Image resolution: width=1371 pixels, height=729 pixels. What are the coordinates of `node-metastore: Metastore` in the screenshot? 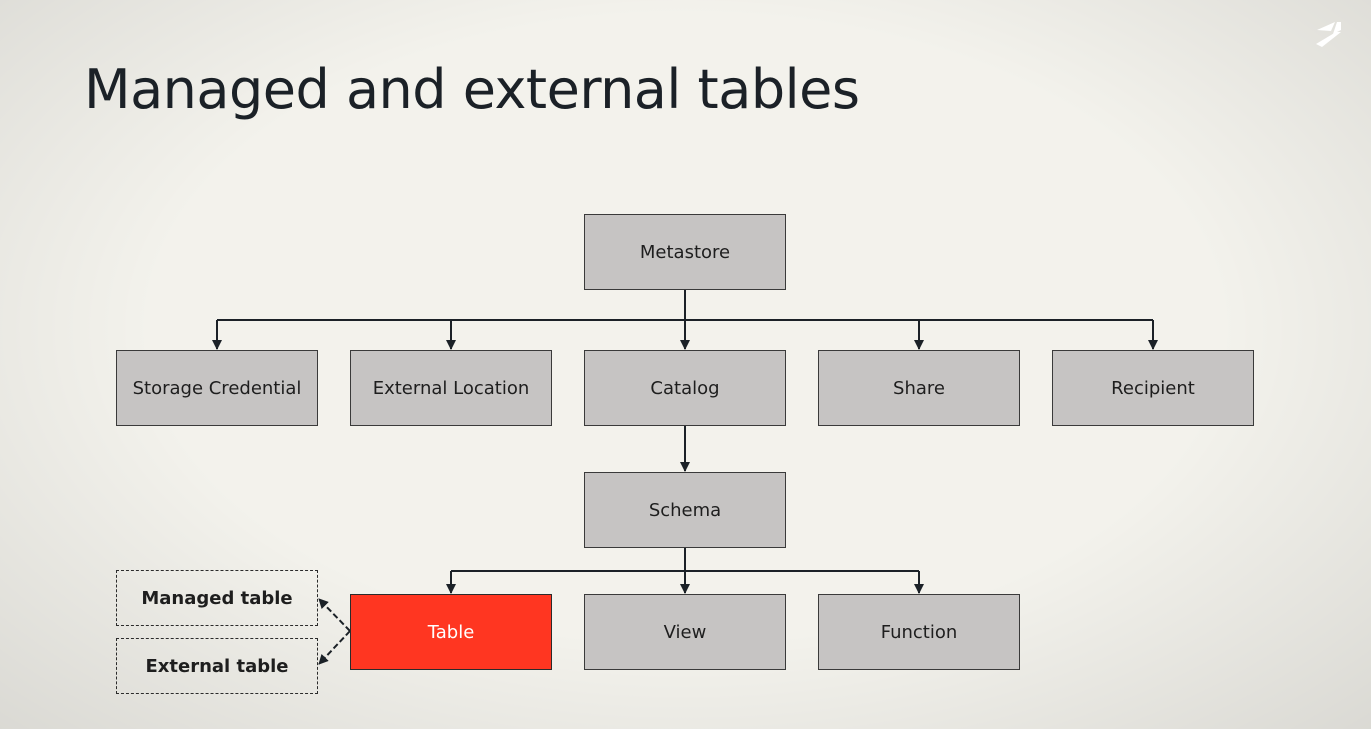 It's located at (685, 252).